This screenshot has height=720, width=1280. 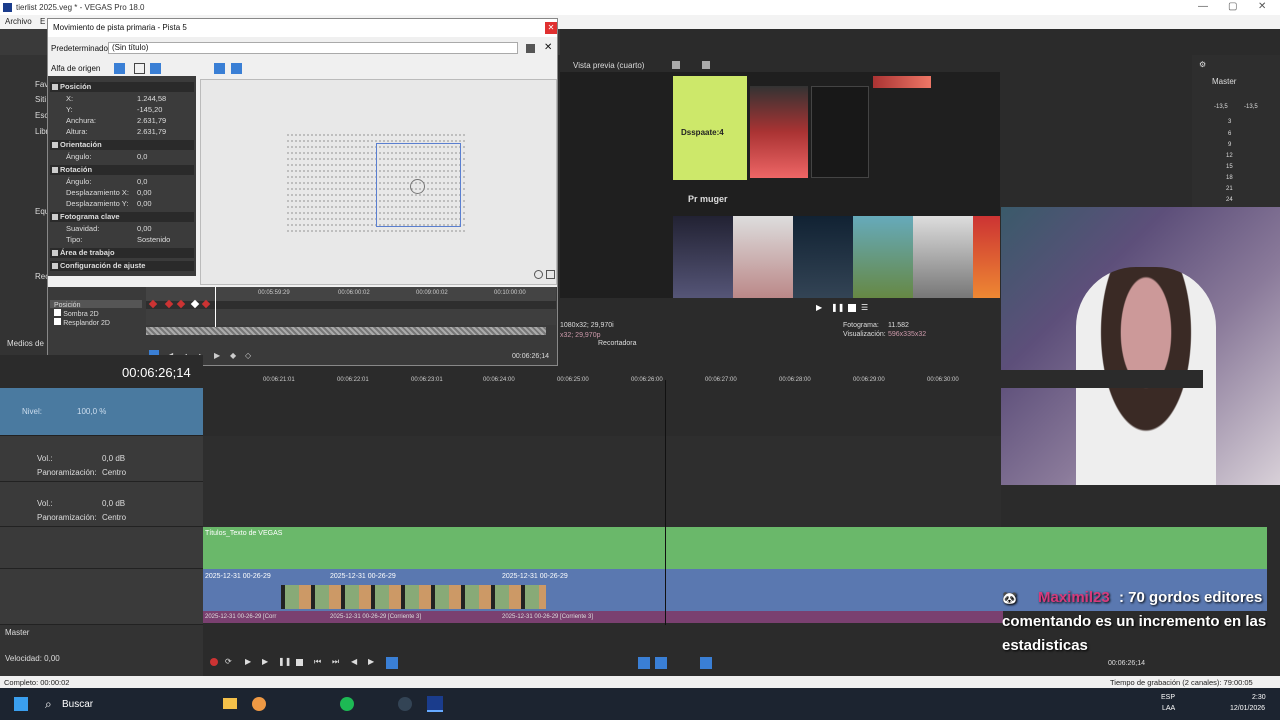 I want to click on clock-date: 12/01/2026, so click(x=1247, y=708).